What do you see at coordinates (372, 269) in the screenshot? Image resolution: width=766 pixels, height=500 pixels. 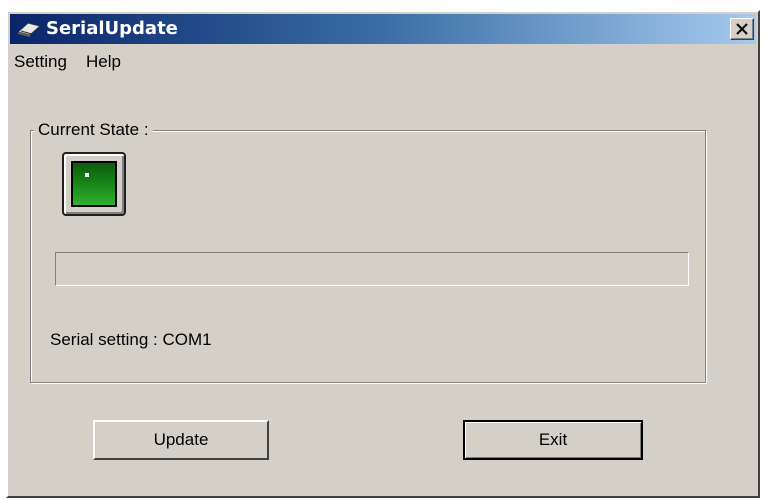 I see `progress-bar` at bounding box center [372, 269].